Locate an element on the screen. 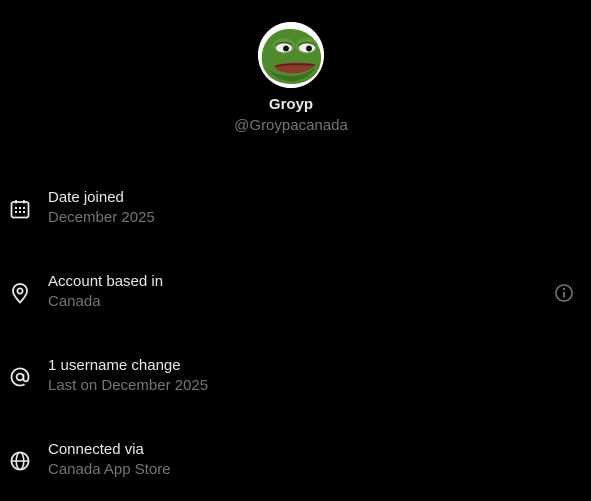 This screenshot has height=501, width=591. avatar is located at coordinates (291, 55).